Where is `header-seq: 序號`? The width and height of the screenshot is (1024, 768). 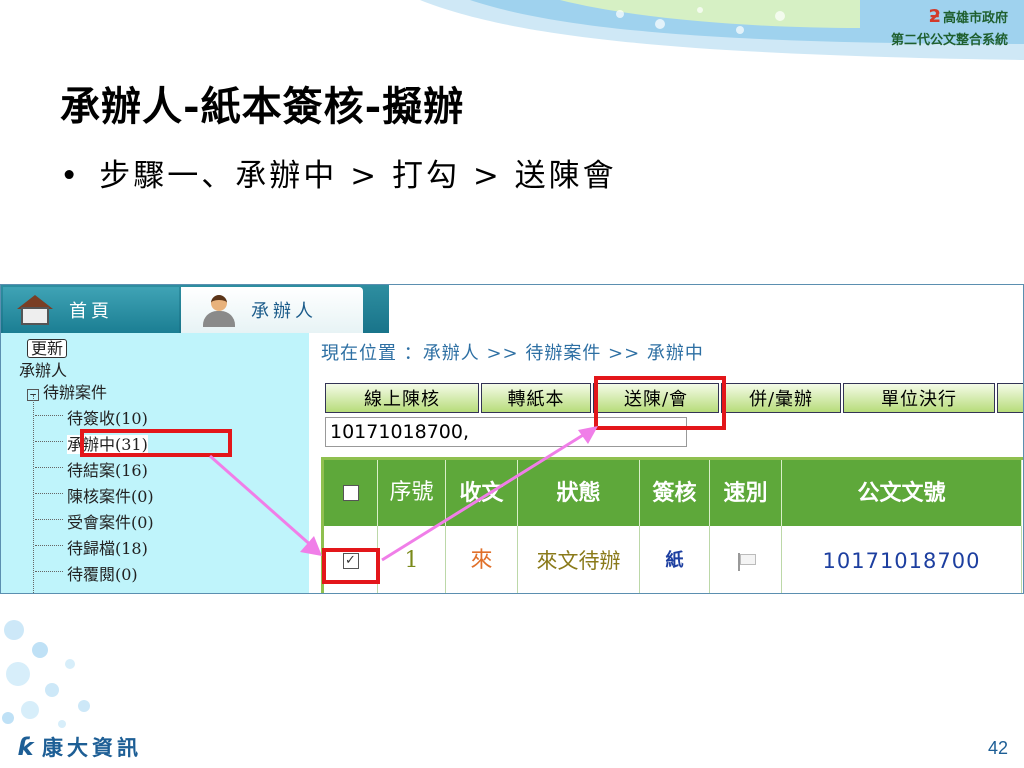
header-seq: 序號 is located at coordinates (412, 493).